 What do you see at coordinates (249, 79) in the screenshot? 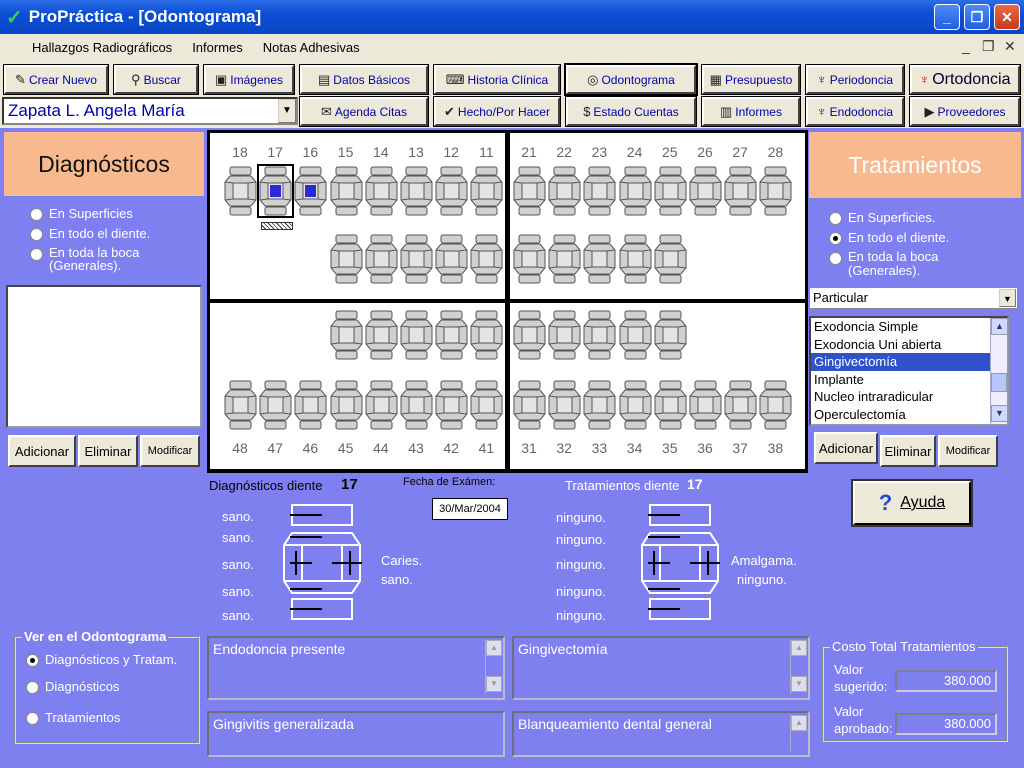
I see `imagenes-button: ▣ Imágenes` at bounding box center [249, 79].